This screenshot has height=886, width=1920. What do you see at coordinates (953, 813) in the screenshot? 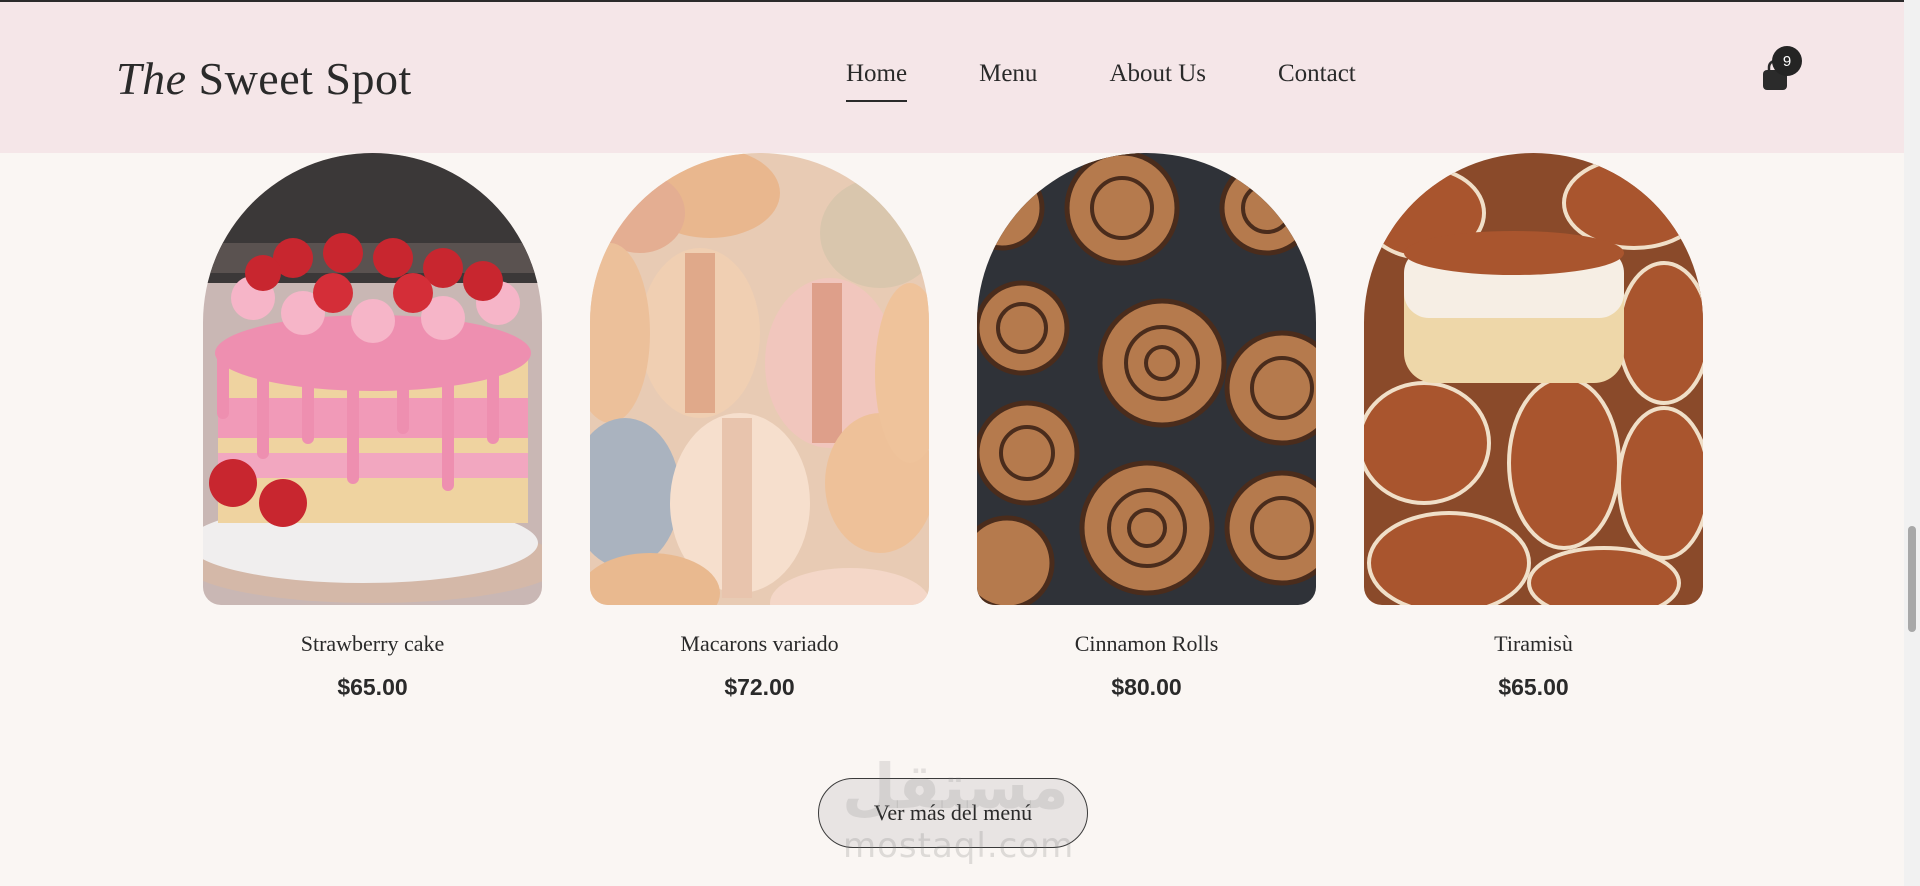
I see `view-more-menu-button: Ver más del menú` at bounding box center [953, 813].